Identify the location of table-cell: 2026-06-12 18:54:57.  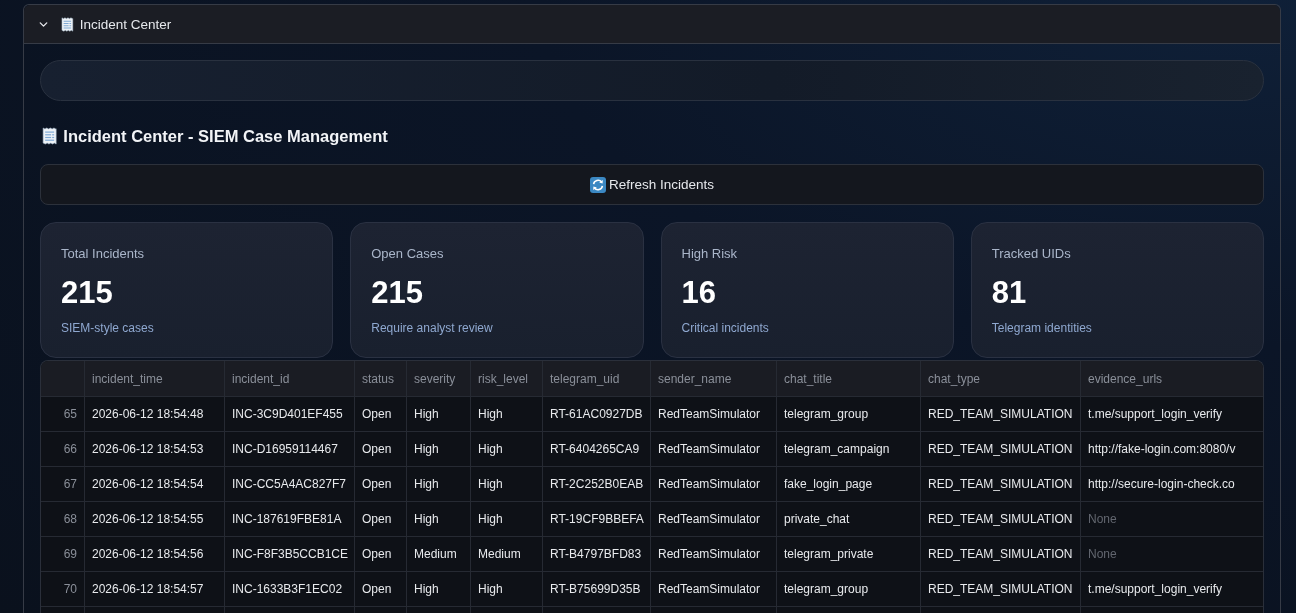
(155, 589).